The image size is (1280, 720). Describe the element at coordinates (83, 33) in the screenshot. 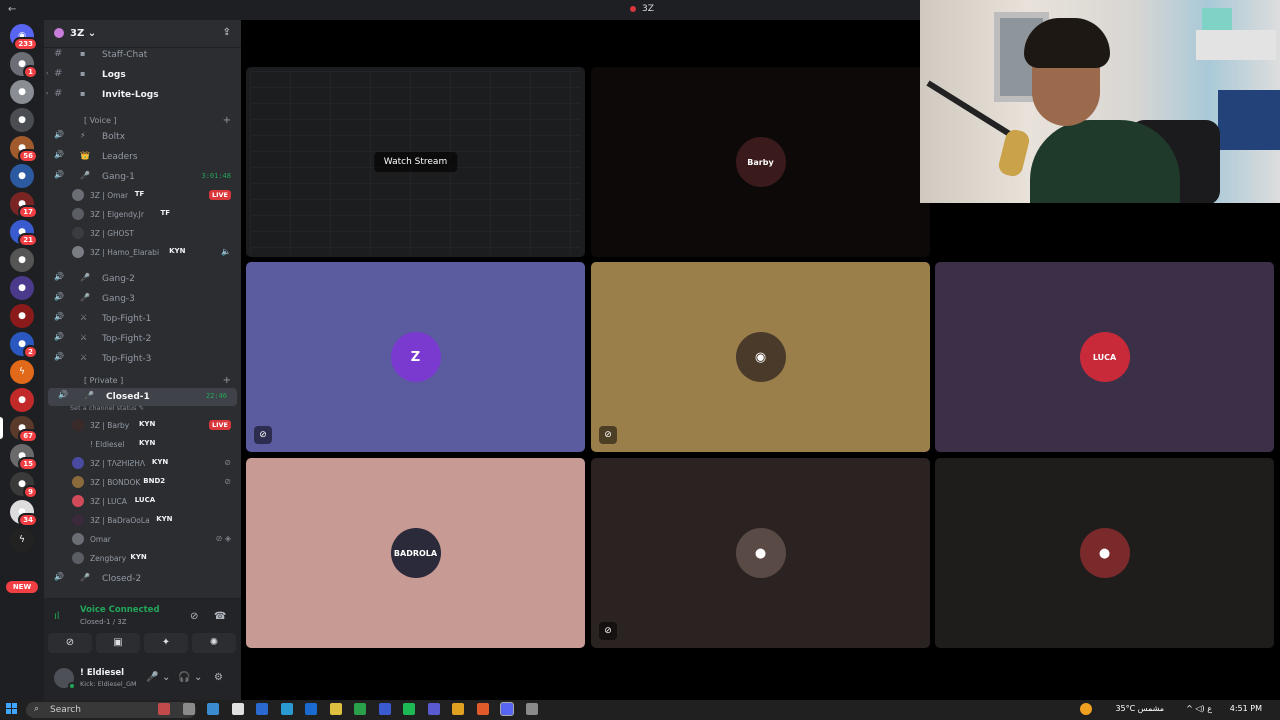

I see `server-name: 3Z ⌄` at that location.